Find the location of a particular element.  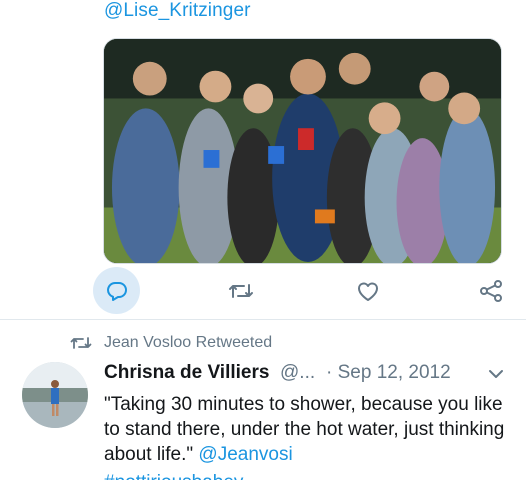

tweet-date: · Sep 12, 2012 is located at coordinates (388, 373).